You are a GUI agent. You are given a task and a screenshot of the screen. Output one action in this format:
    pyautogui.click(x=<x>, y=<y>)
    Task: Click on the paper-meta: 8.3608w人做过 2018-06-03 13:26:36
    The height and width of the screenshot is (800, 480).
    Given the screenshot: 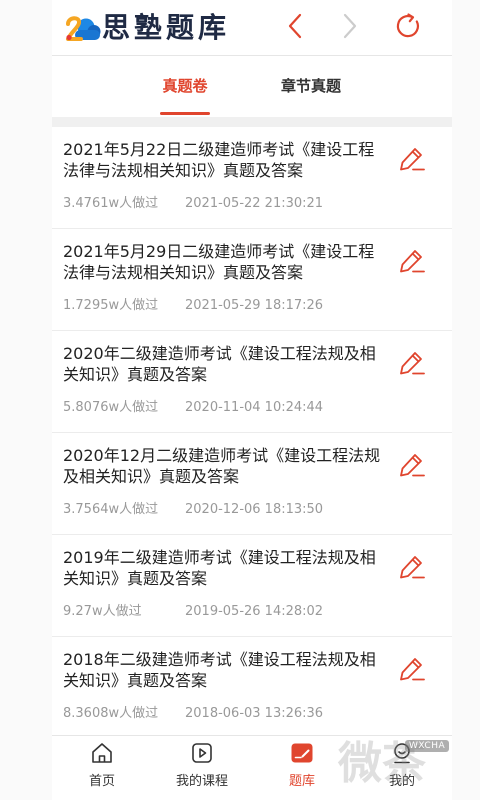 What is the action you would take?
    pyautogui.click(x=213, y=714)
    